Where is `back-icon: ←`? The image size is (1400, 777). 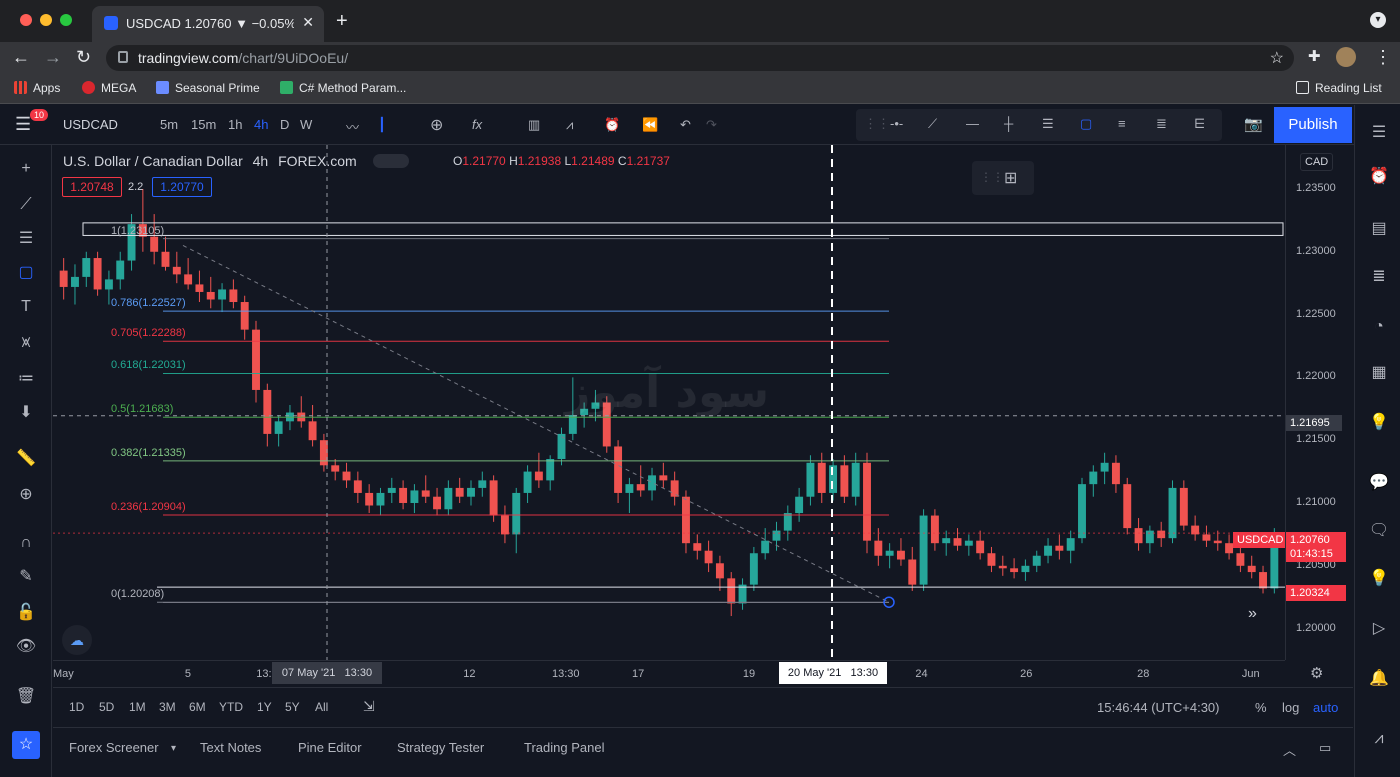 back-icon: ← is located at coordinates (21, 57).